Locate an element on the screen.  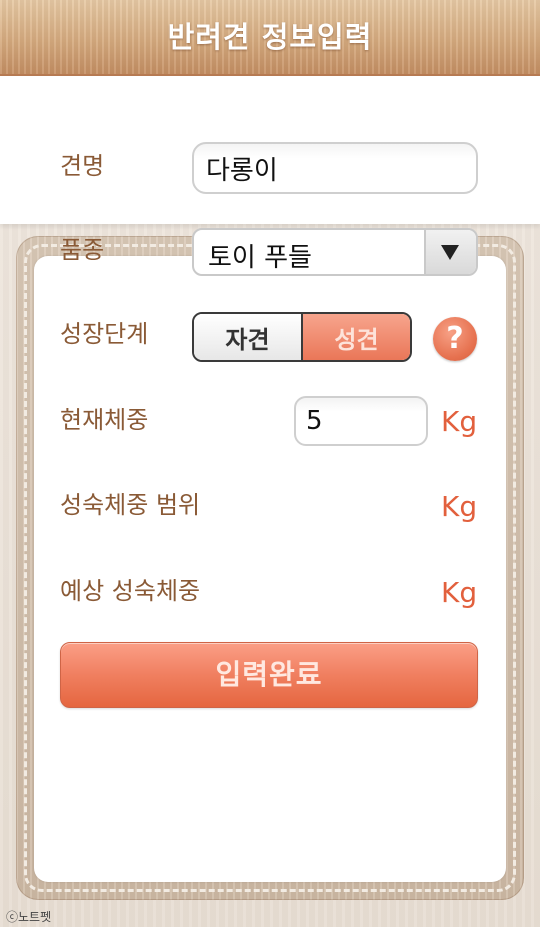
page-title: 반려견 정보입력 is located at coordinates (270, 37).